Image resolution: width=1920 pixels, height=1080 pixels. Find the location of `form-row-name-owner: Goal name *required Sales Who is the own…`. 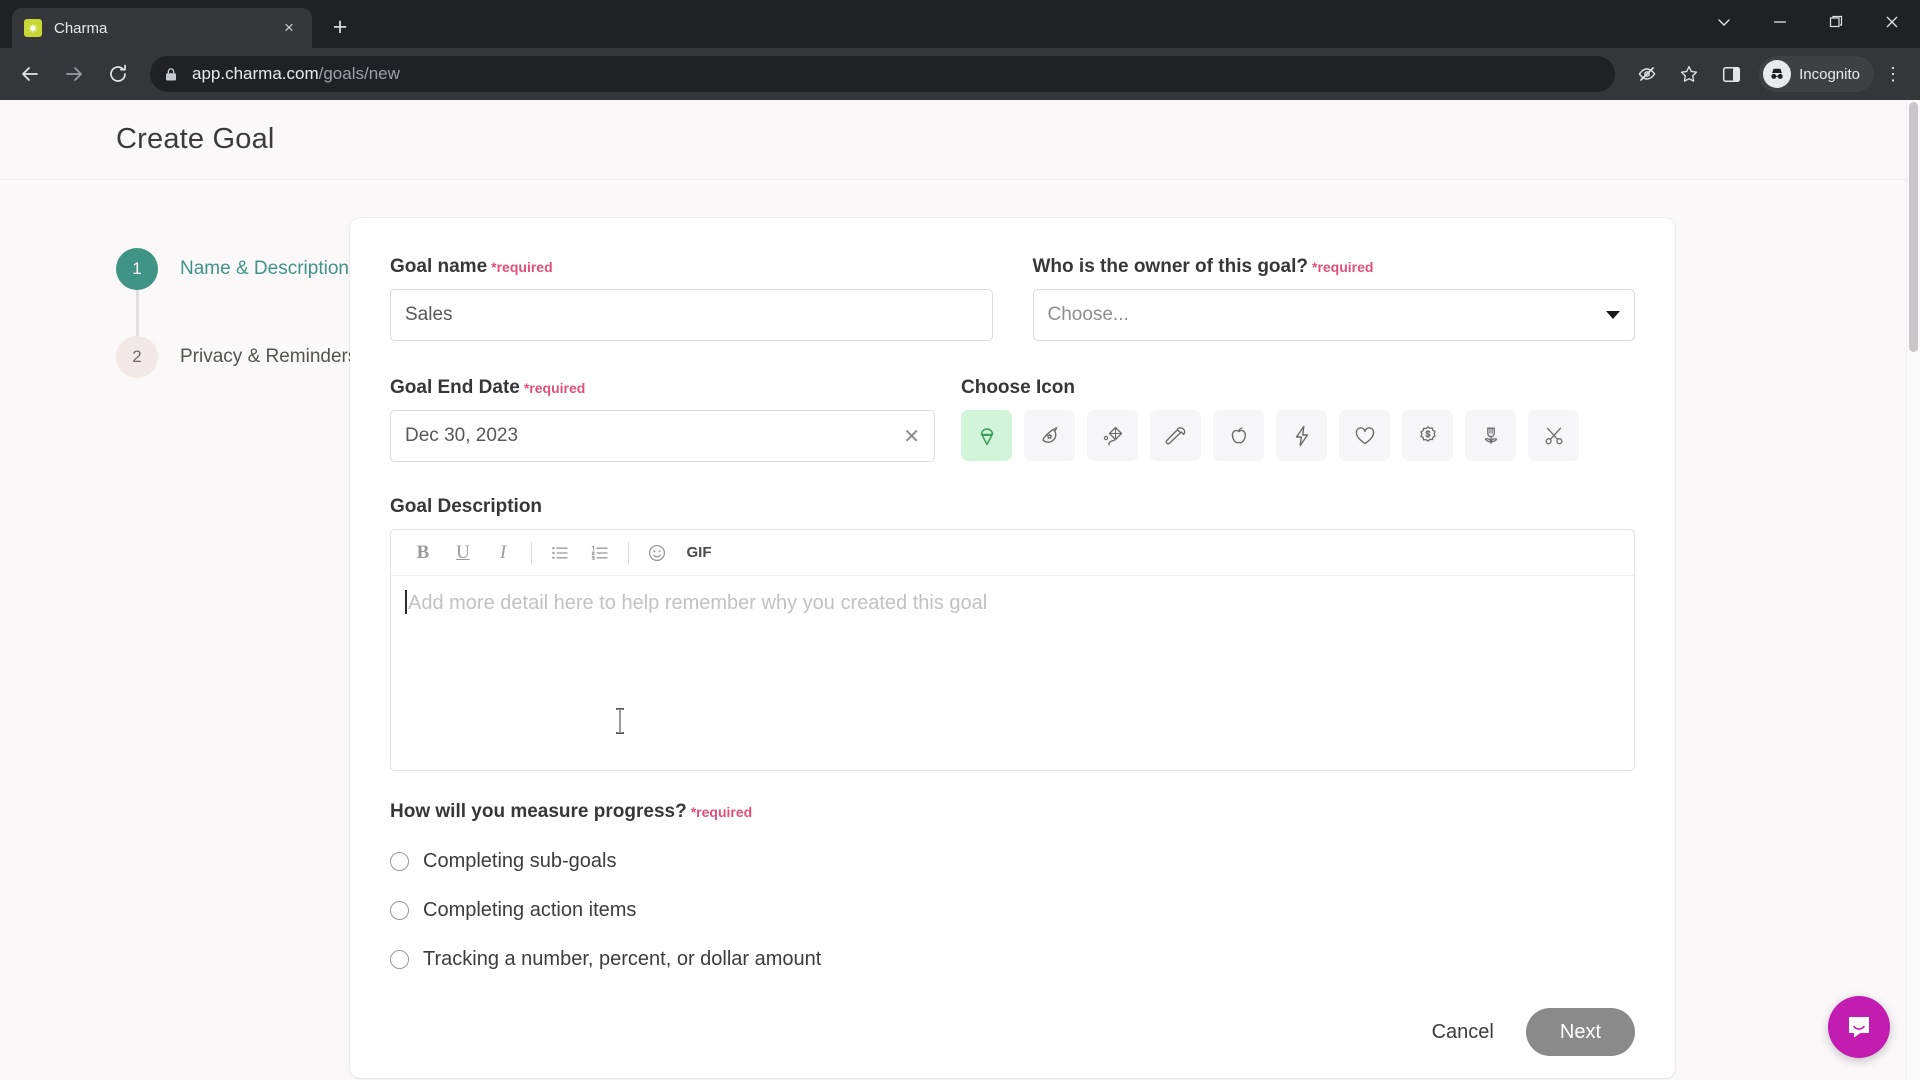

form-row-name-owner: Goal name *required Sales Who is the own… is located at coordinates (1012, 298).